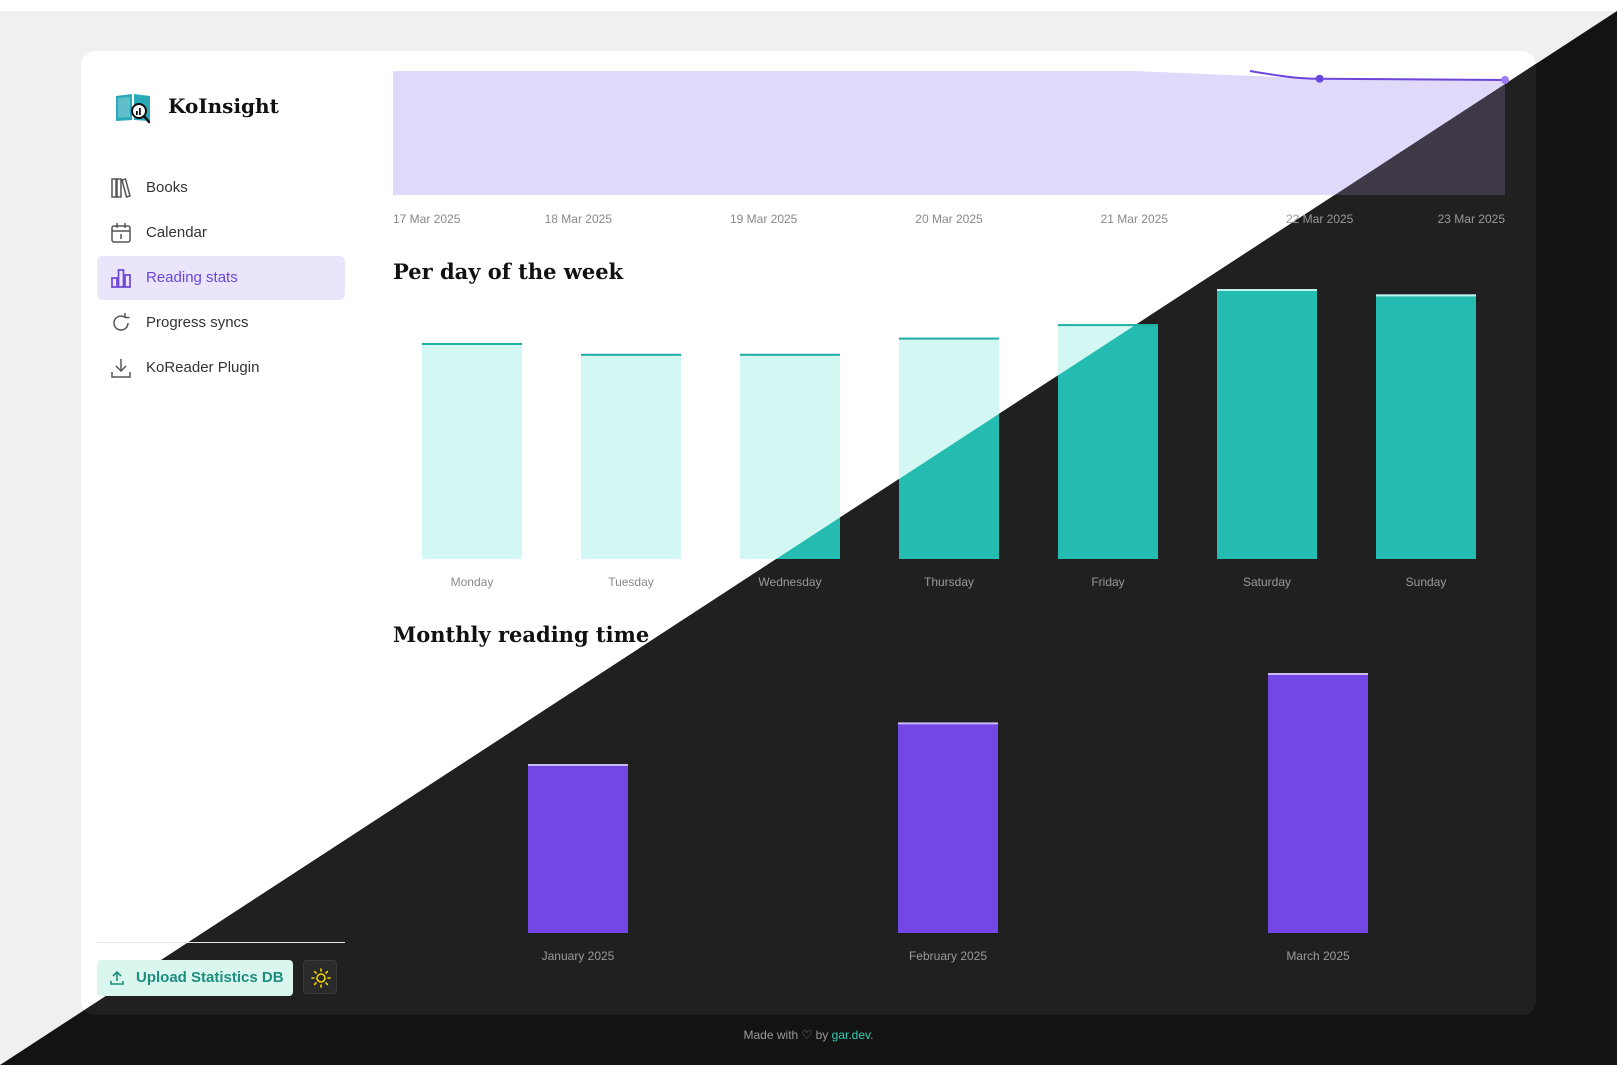  I want to click on area-x-tick-label: 20 Mar 2025, so click(949, 219).